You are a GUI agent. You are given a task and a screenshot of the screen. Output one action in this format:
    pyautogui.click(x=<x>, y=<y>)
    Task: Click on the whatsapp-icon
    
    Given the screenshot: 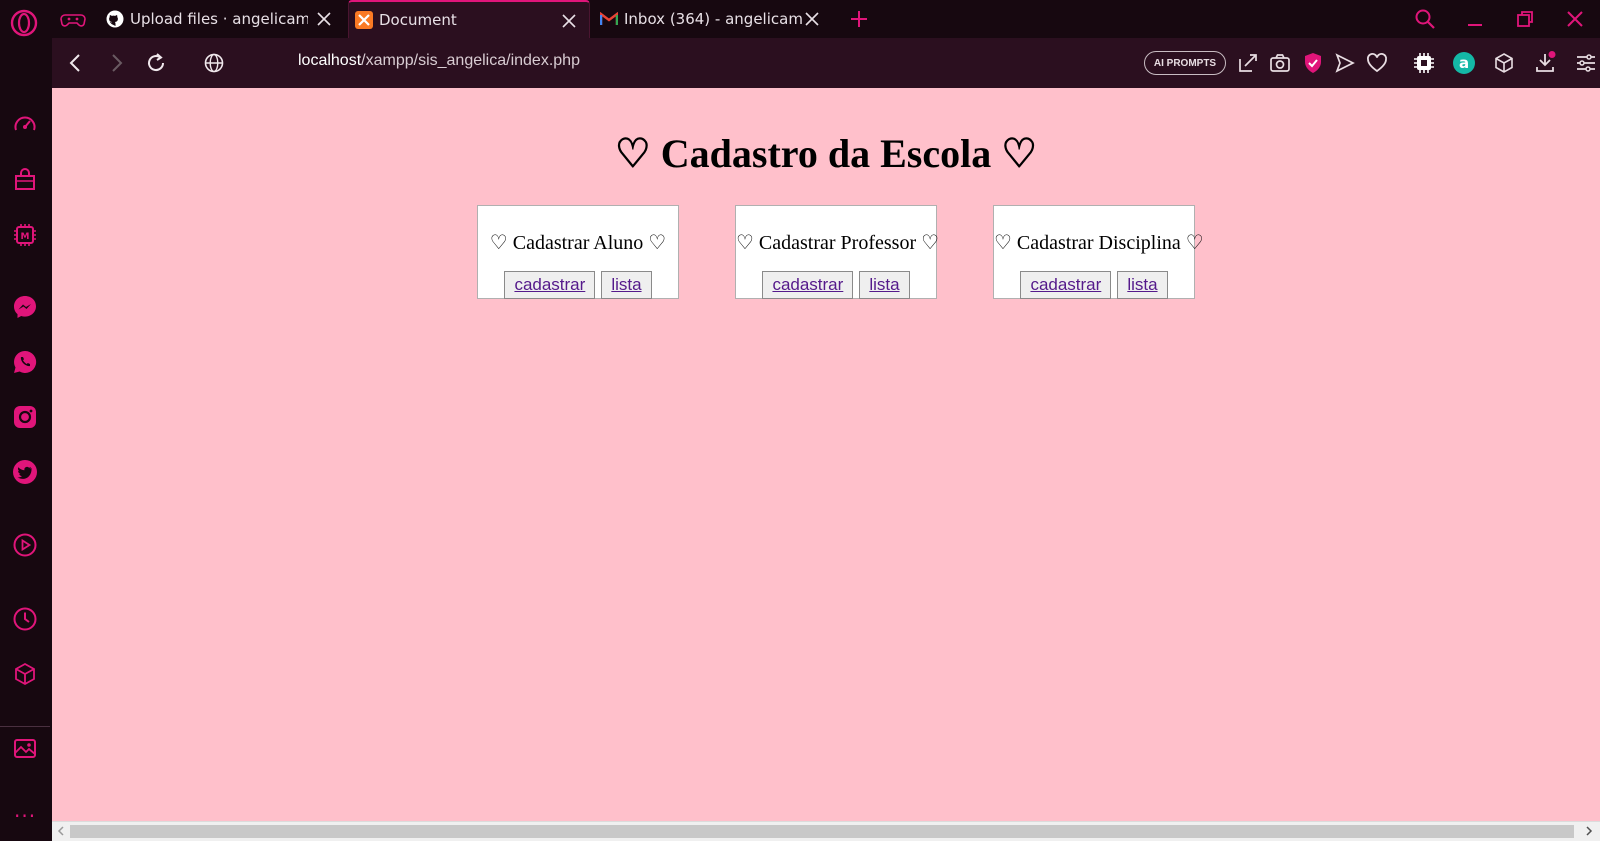 What is the action you would take?
    pyautogui.click(x=25, y=362)
    